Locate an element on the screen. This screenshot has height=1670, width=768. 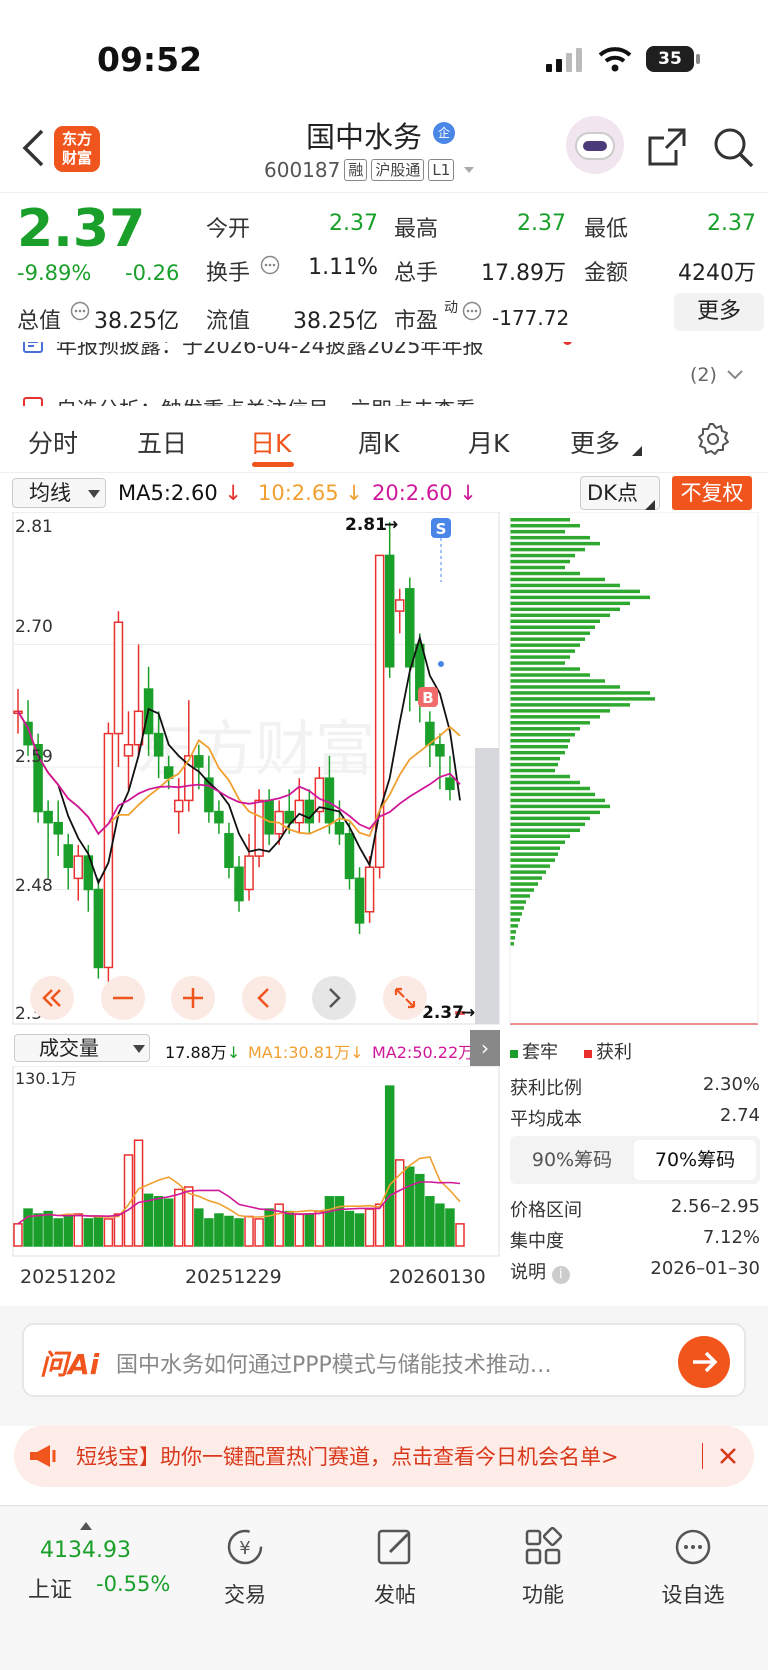
prev-button is located at coordinates (264, 998).